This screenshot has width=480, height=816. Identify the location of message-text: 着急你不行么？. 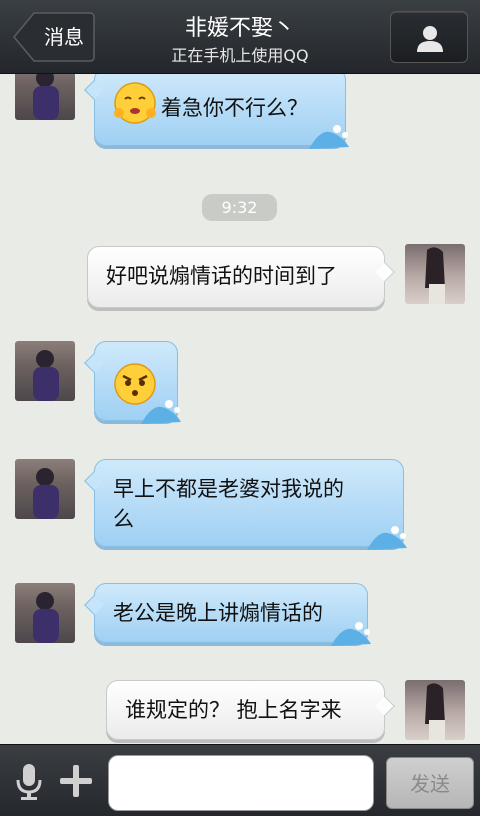
(234, 108).